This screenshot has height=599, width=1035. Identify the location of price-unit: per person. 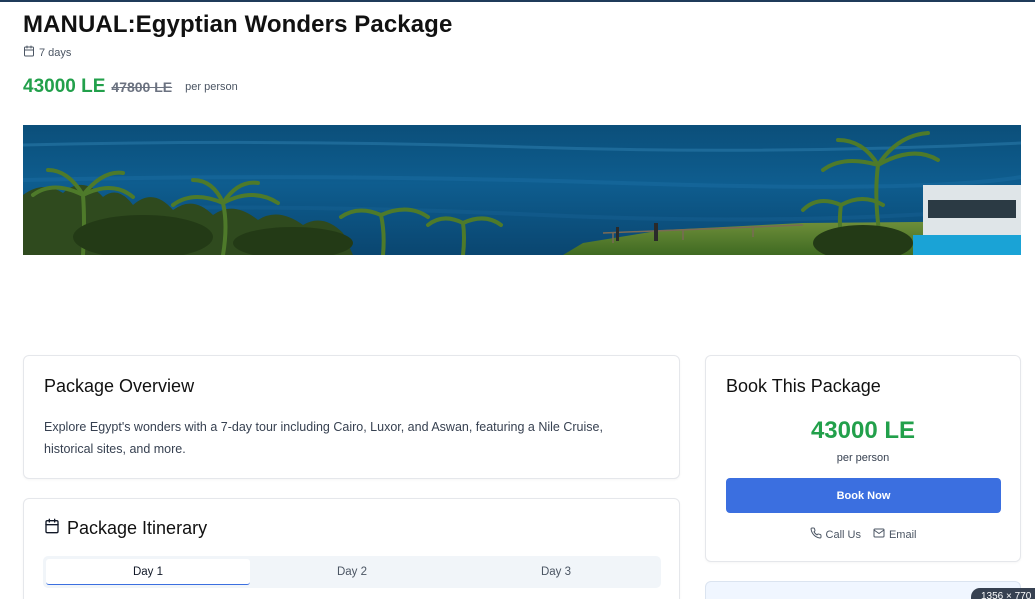
(211, 87).